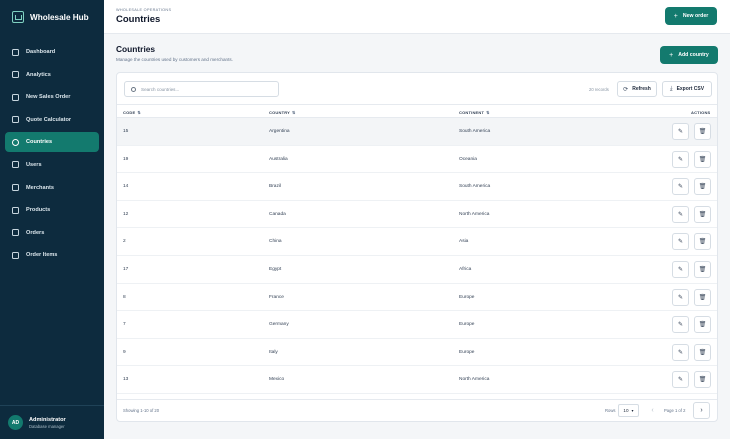 The image size is (730, 439). Describe the element at coordinates (34, 164) in the screenshot. I see `sidebar-item-label: Users` at that location.